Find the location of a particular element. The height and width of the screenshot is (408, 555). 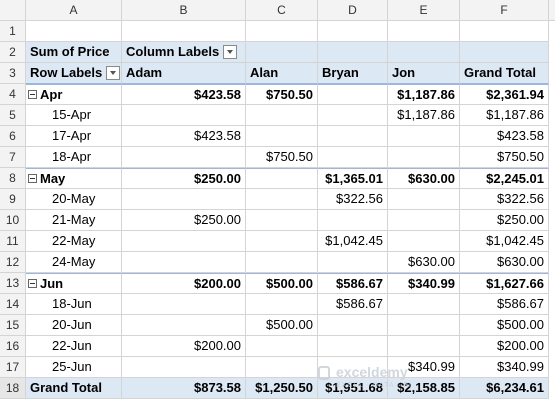

value-cell-e: $340.99 is located at coordinates (424, 283).